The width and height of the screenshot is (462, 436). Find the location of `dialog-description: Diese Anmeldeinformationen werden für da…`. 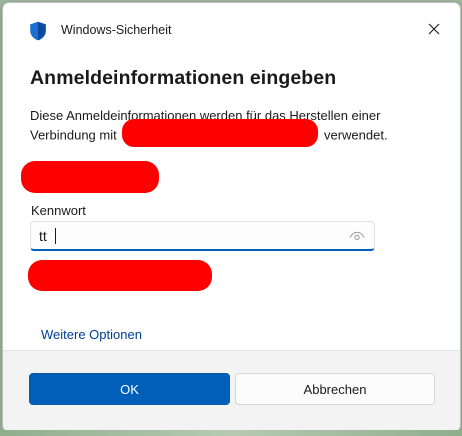

dialog-description: Diese Anmeldeinformationen werden für da… is located at coordinates (230, 127).